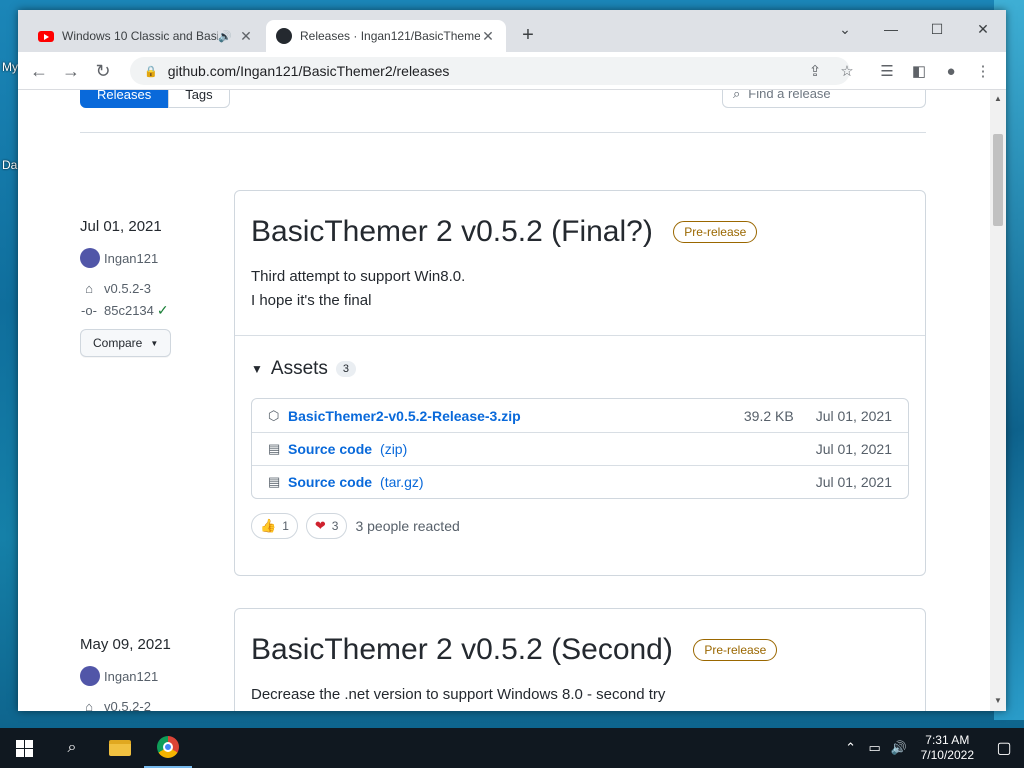  I want to click on find-release-placeholder: Find a release, so click(789, 95).